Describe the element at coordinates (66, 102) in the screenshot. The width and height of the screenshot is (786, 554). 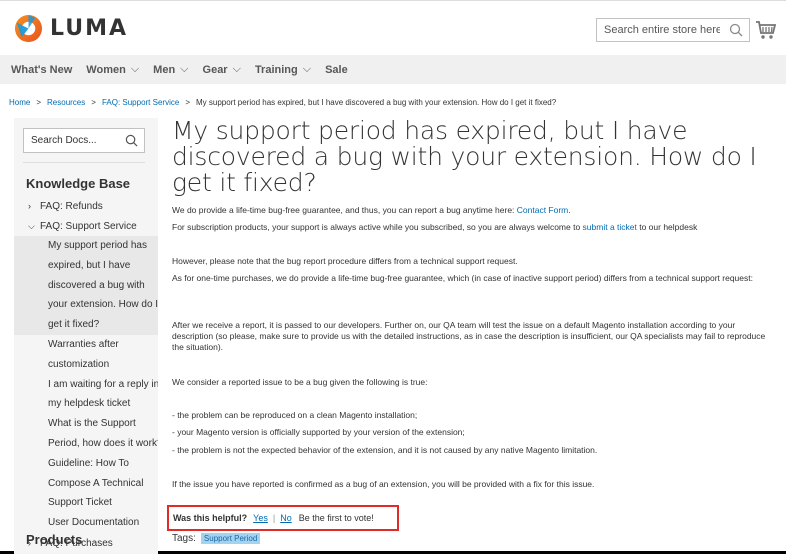
I see `breadcrumb-resources: Resources` at that location.